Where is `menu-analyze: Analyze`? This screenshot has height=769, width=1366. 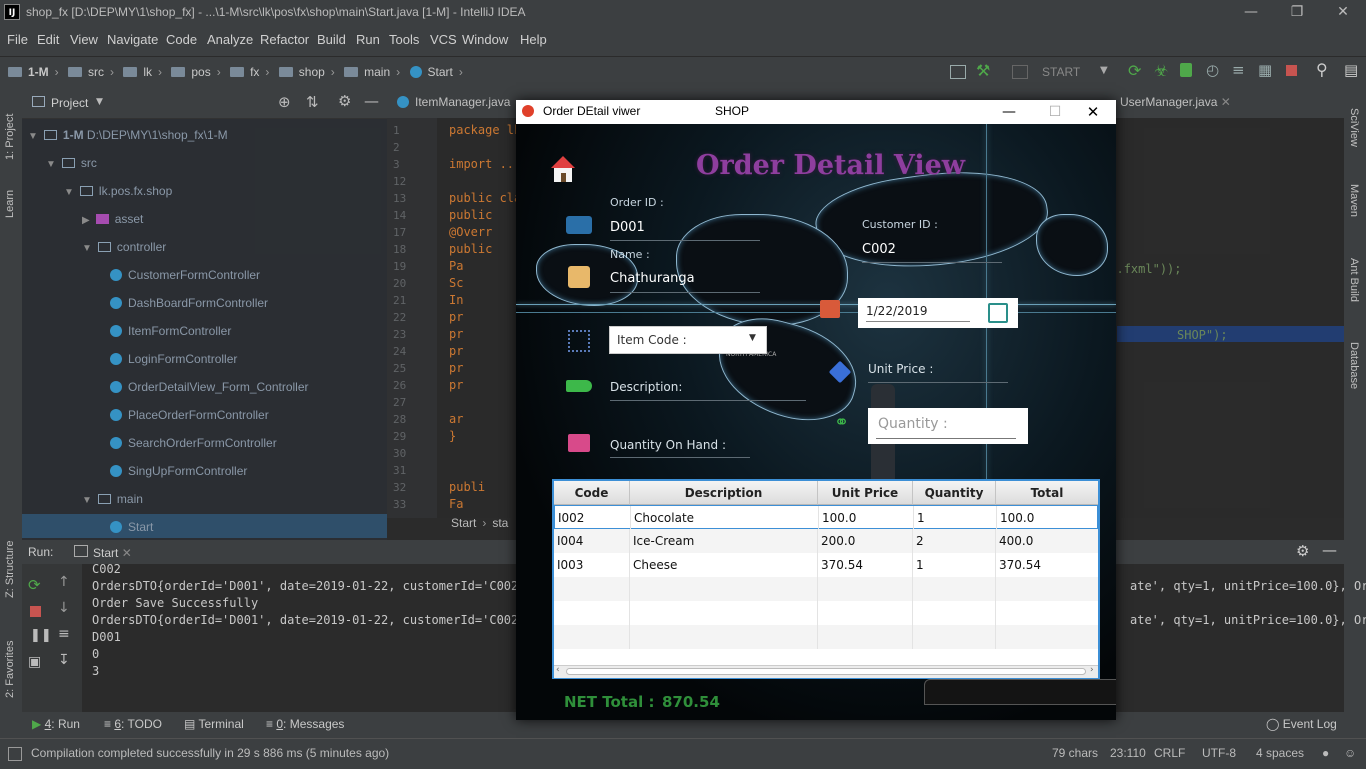
menu-analyze: Analyze is located at coordinates (230, 39).